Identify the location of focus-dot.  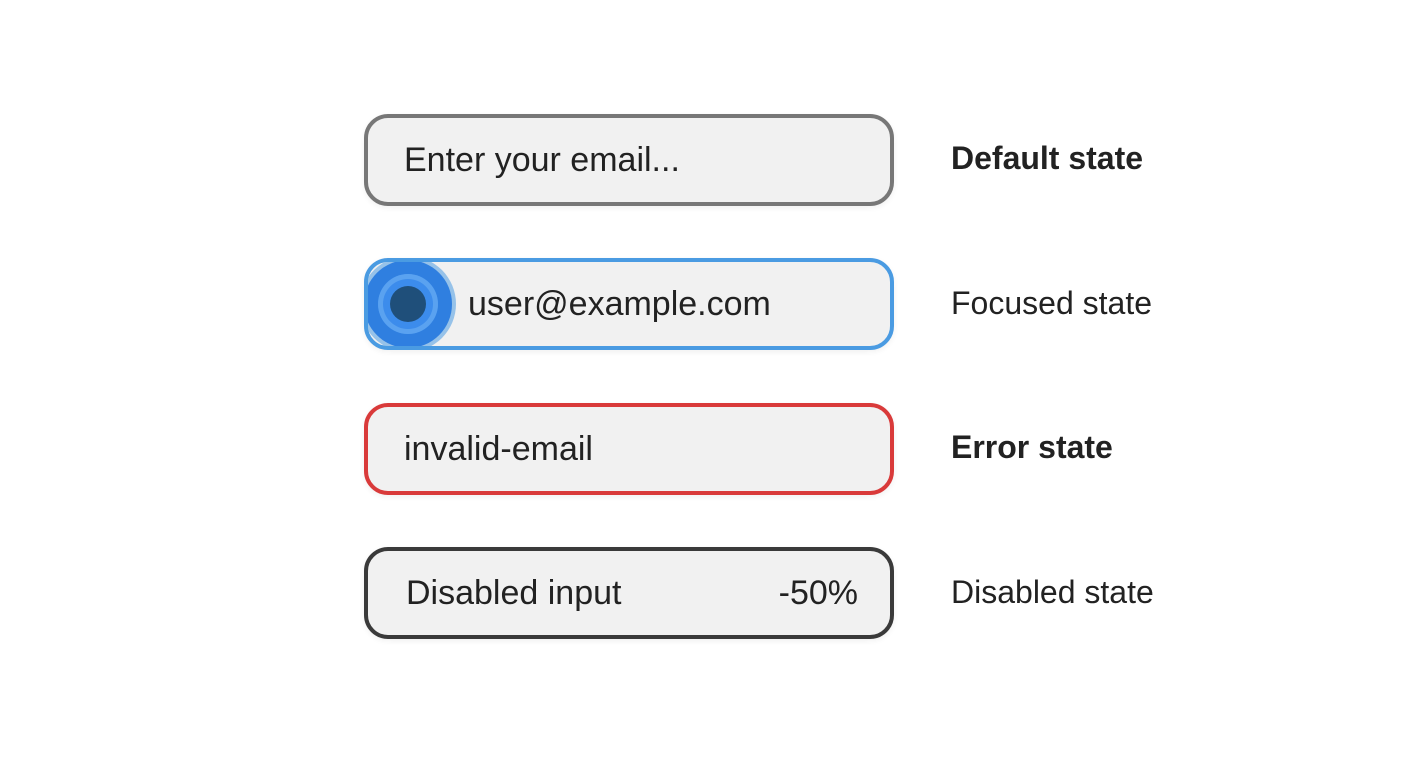
(408, 304).